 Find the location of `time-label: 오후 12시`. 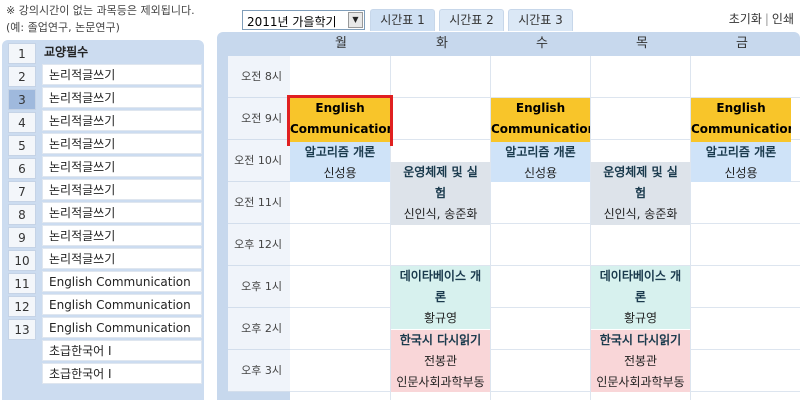

time-label: 오후 12시 is located at coordinates (259, 245).